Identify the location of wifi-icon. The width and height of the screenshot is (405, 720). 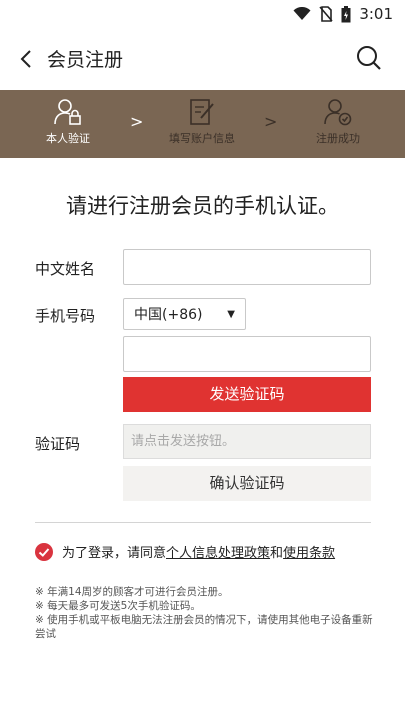
(302, 13).